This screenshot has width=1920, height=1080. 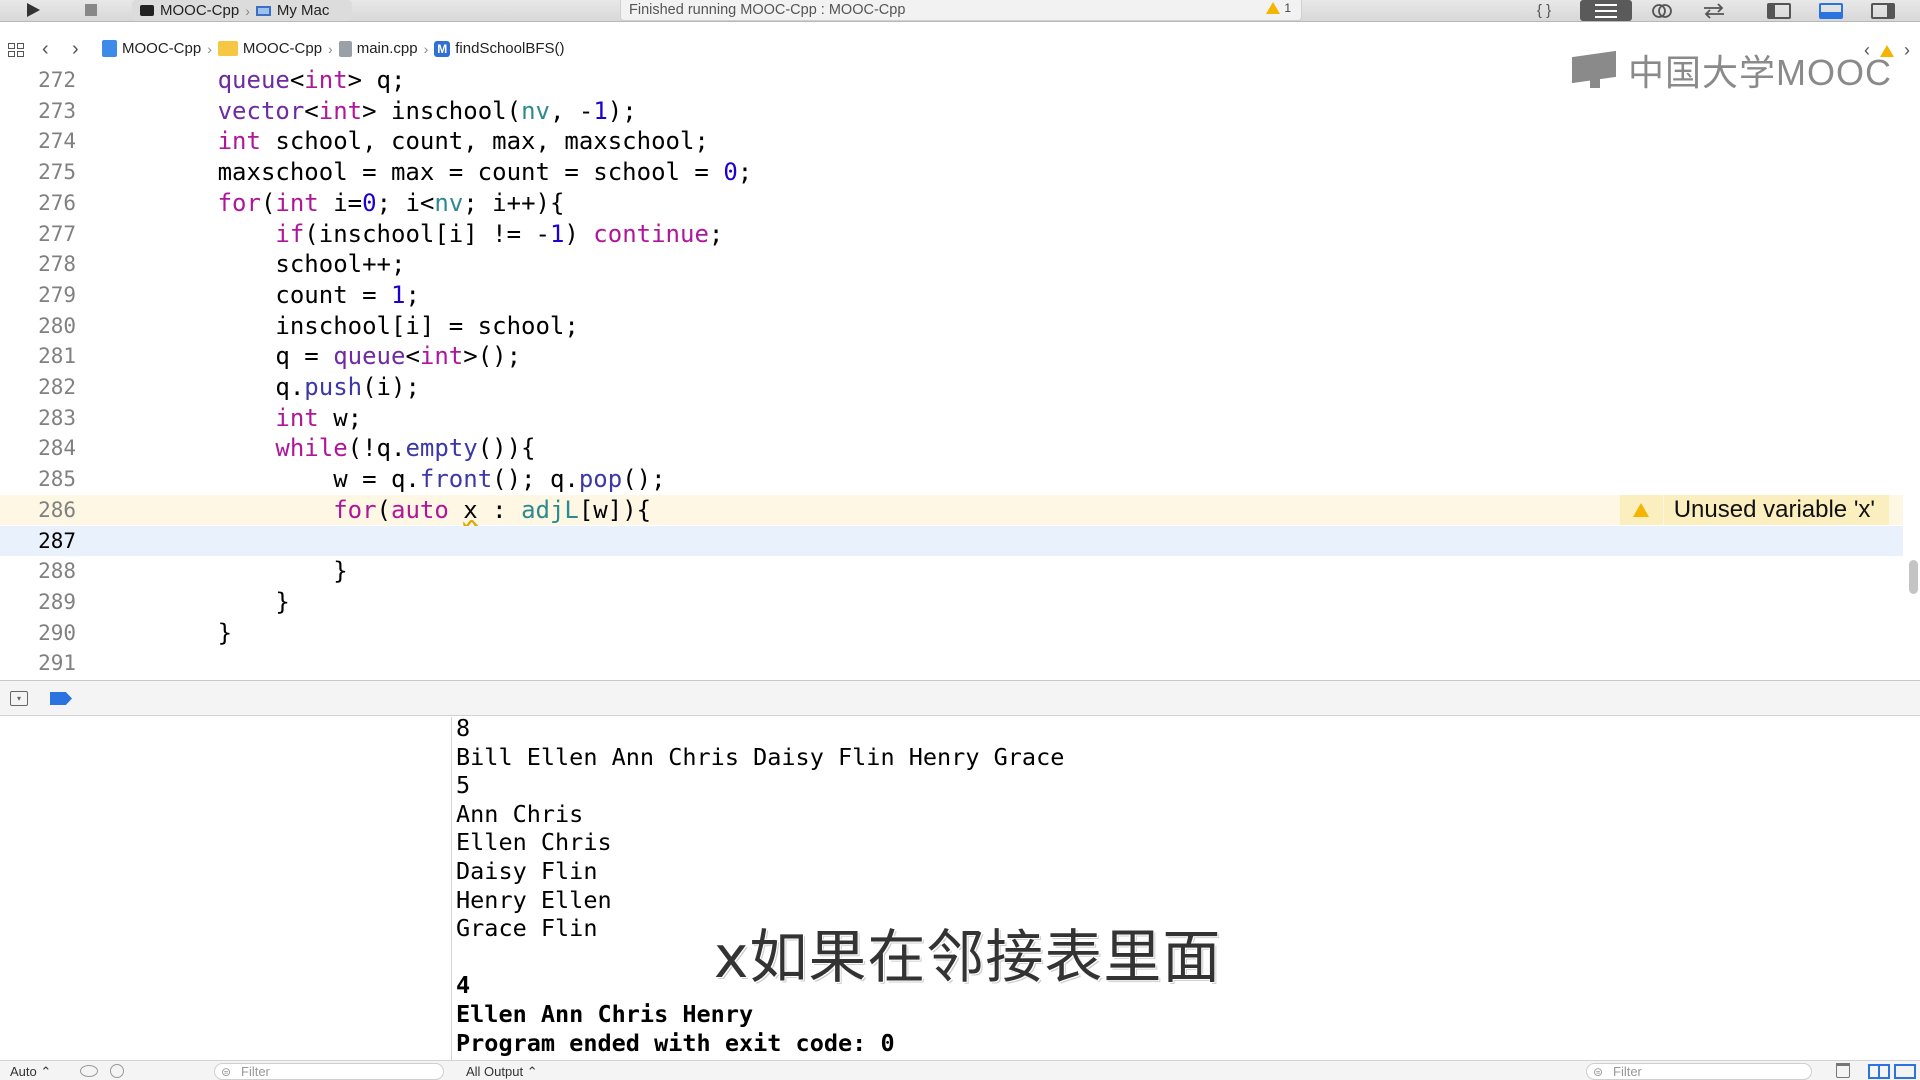 I want to click on code-text: vector<int> inschool(nv, -1);, so click(x=427, y=110).